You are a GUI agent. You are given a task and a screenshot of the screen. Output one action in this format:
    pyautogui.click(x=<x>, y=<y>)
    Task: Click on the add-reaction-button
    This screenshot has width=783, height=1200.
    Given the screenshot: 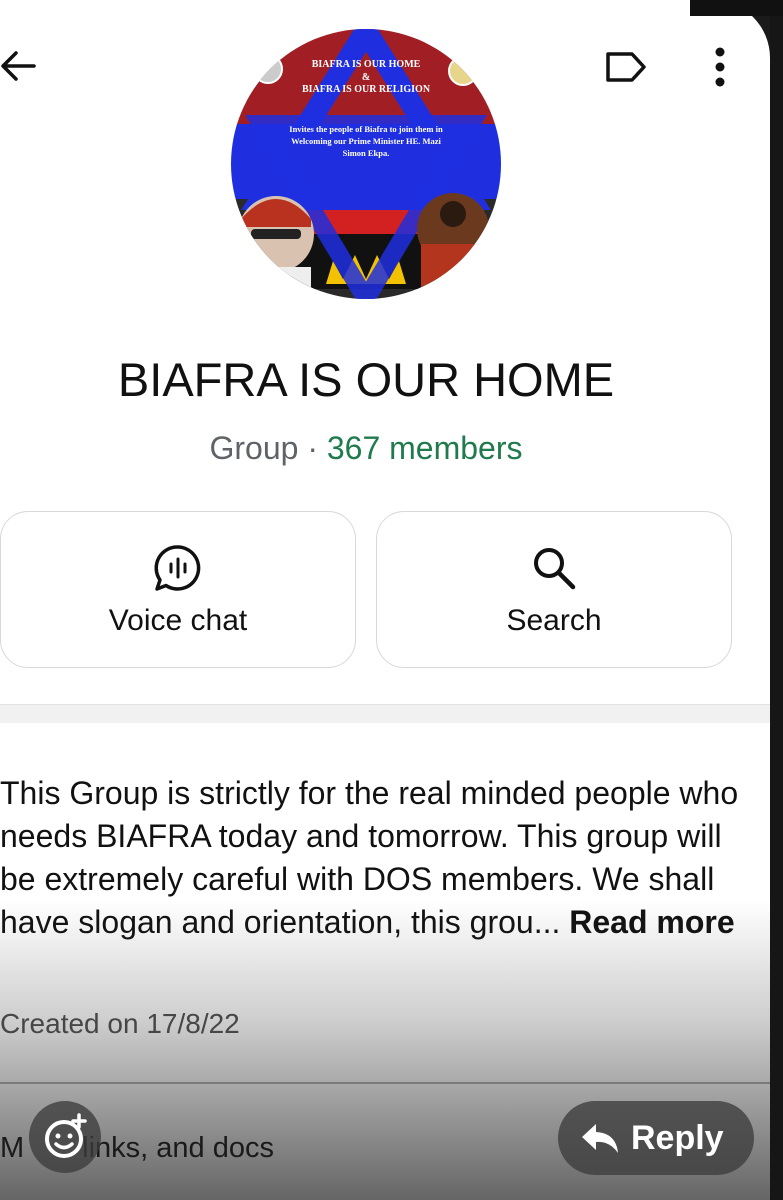 What is the action you would take?
    pyautogui.click(x=65, y=1137)
    